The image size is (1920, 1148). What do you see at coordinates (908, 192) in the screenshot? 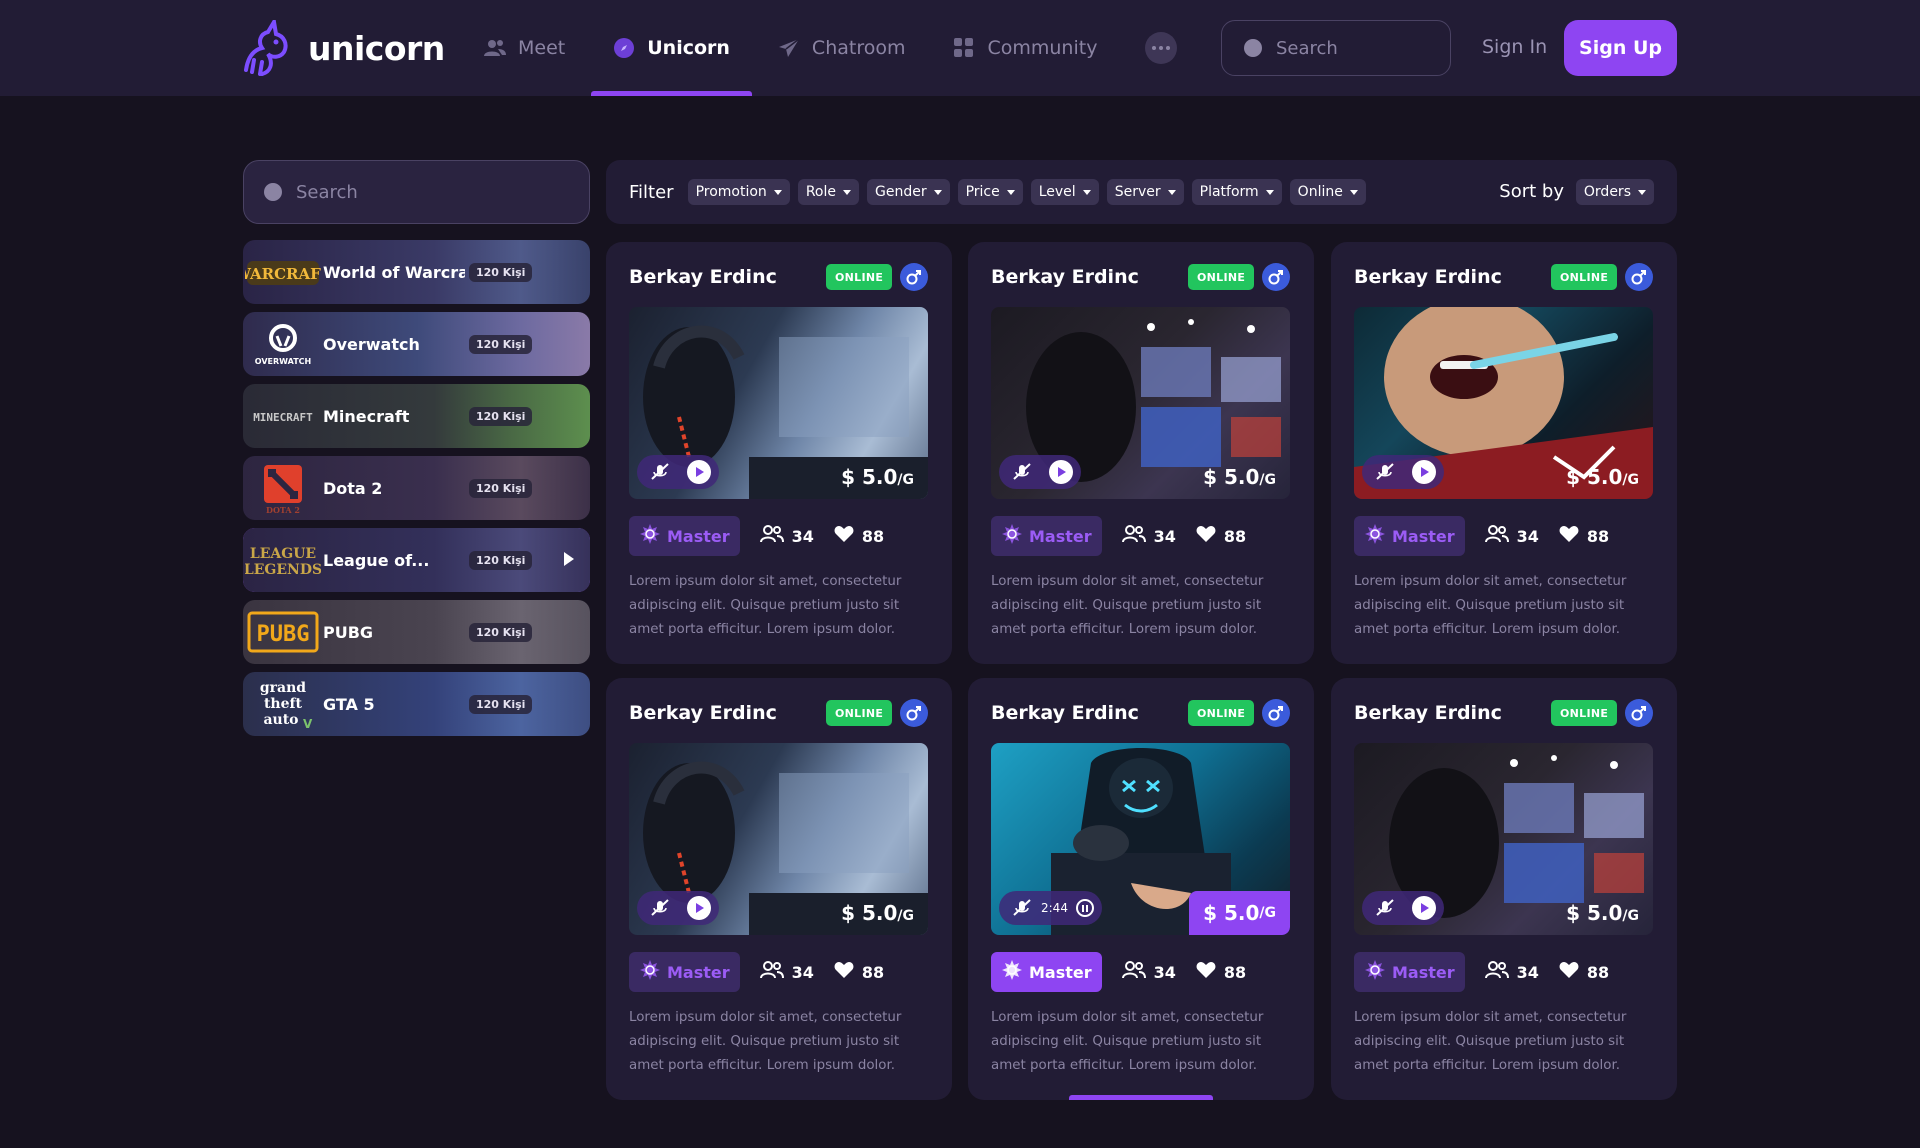
I see `filter-chip-gender: Gender` at bounding box center [908, 192].